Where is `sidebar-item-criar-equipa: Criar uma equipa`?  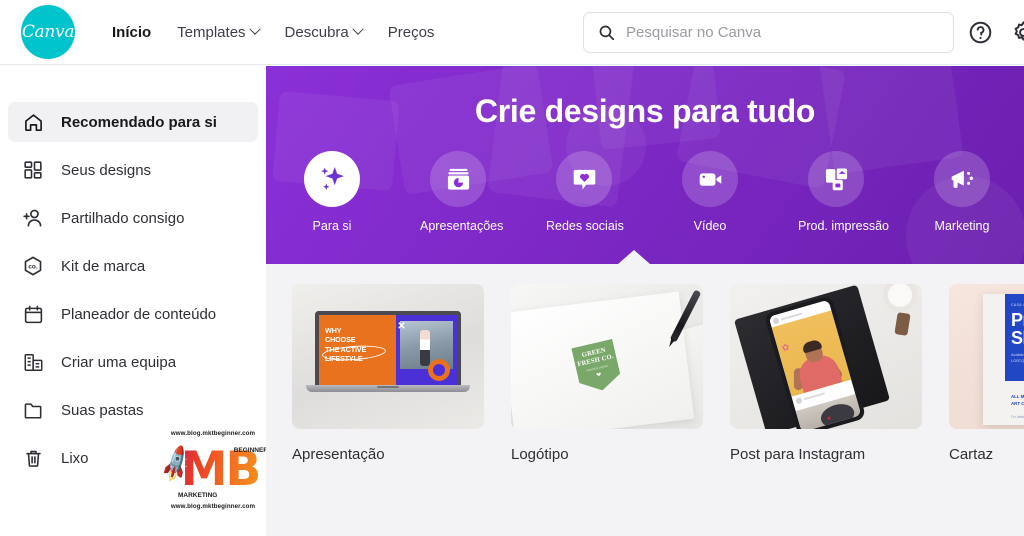
sidebar-item-criar-equipa: Criar uma equipa is located at coordinates (133, 362).